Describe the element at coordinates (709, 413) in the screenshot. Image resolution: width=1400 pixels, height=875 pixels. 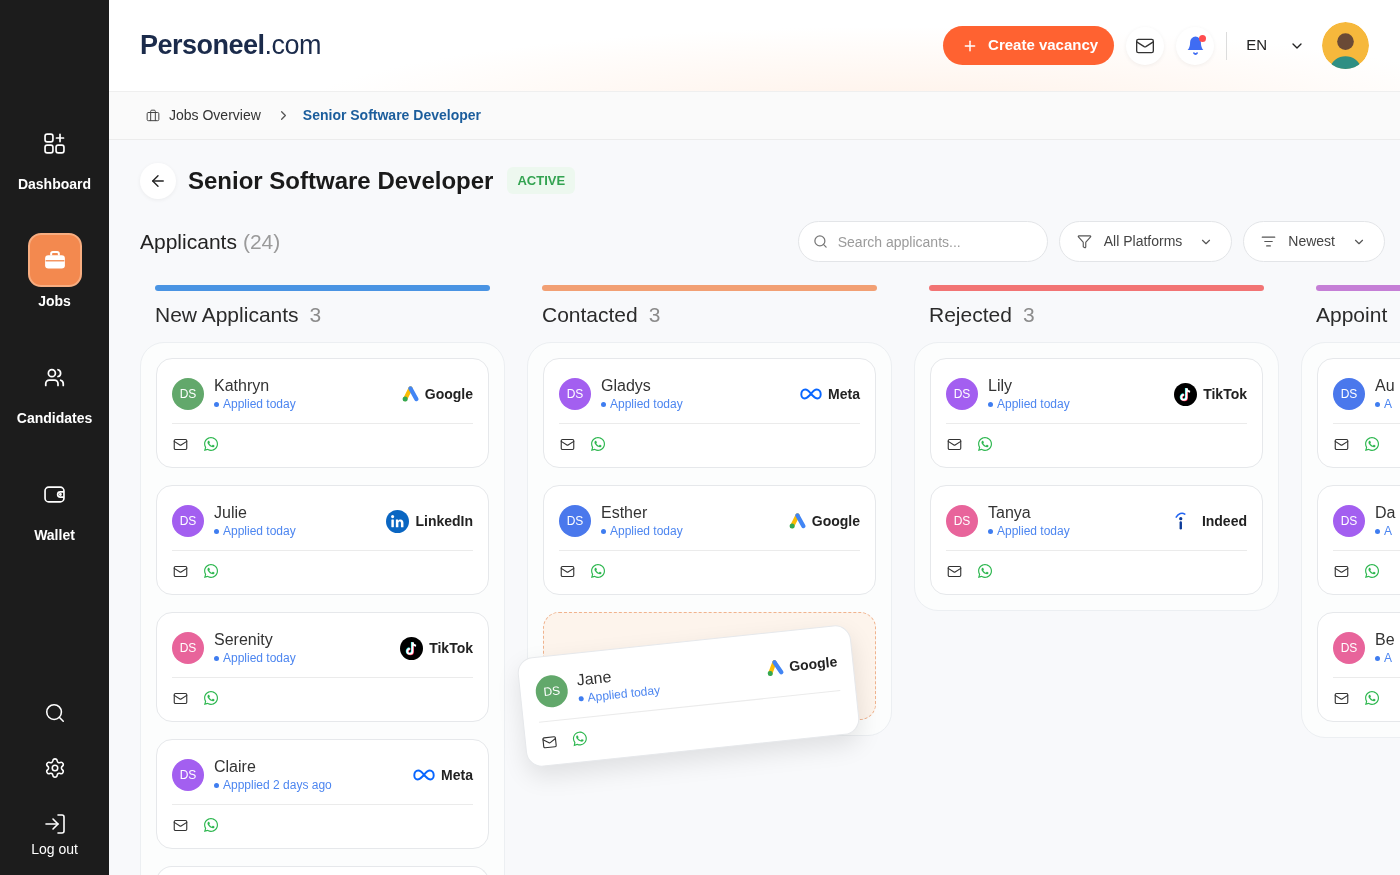
I see `applicant-card: DS Gladys Applied today Meta` at that location.